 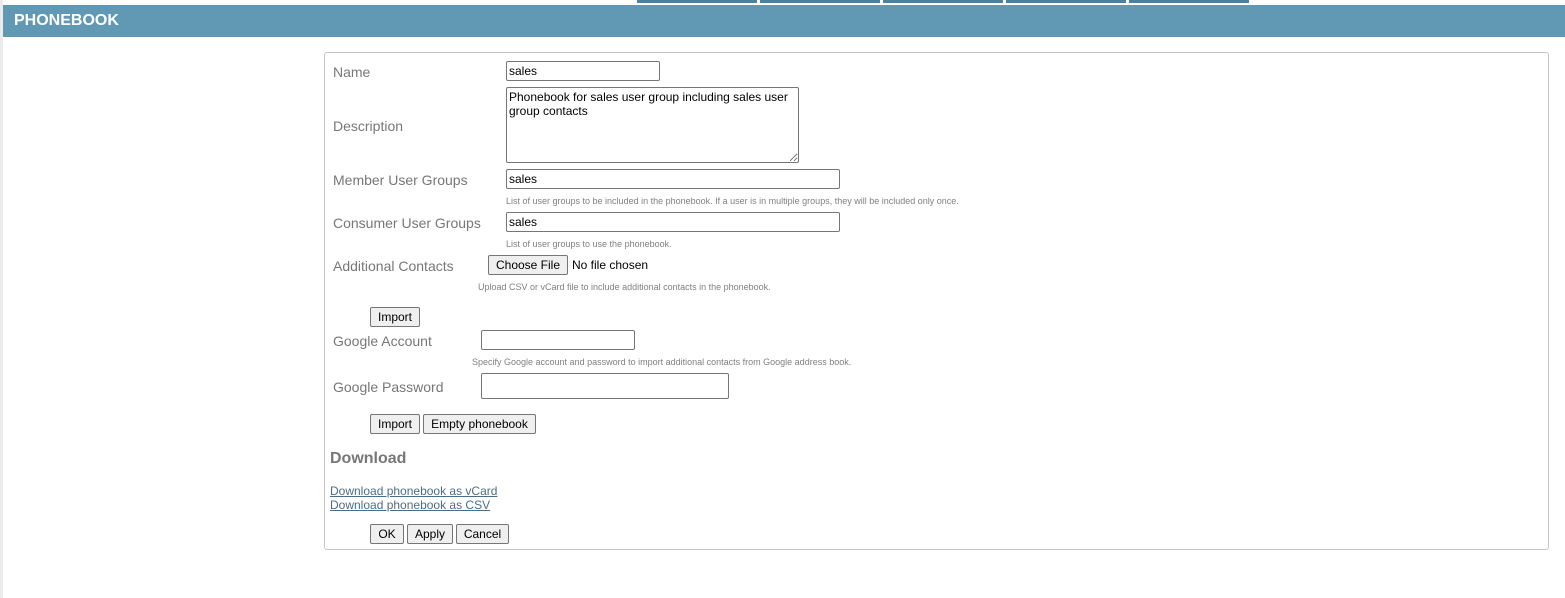 What do you see at coordinates (388, 387) in the screenshot?
I see `google-password-label: Google Password` at bounding box center [388, 387].